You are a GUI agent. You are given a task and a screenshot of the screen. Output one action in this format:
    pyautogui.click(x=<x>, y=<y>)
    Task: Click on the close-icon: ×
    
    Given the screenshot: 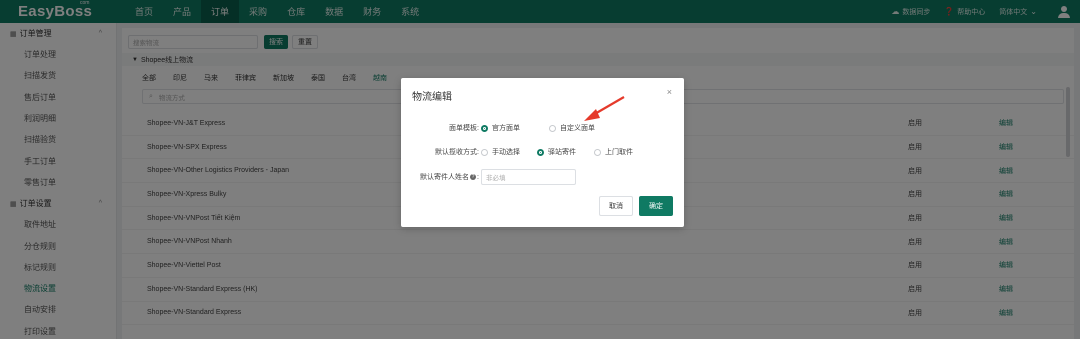 What is the action you would take?
    pyautogui.click(x=669, y=92)
    